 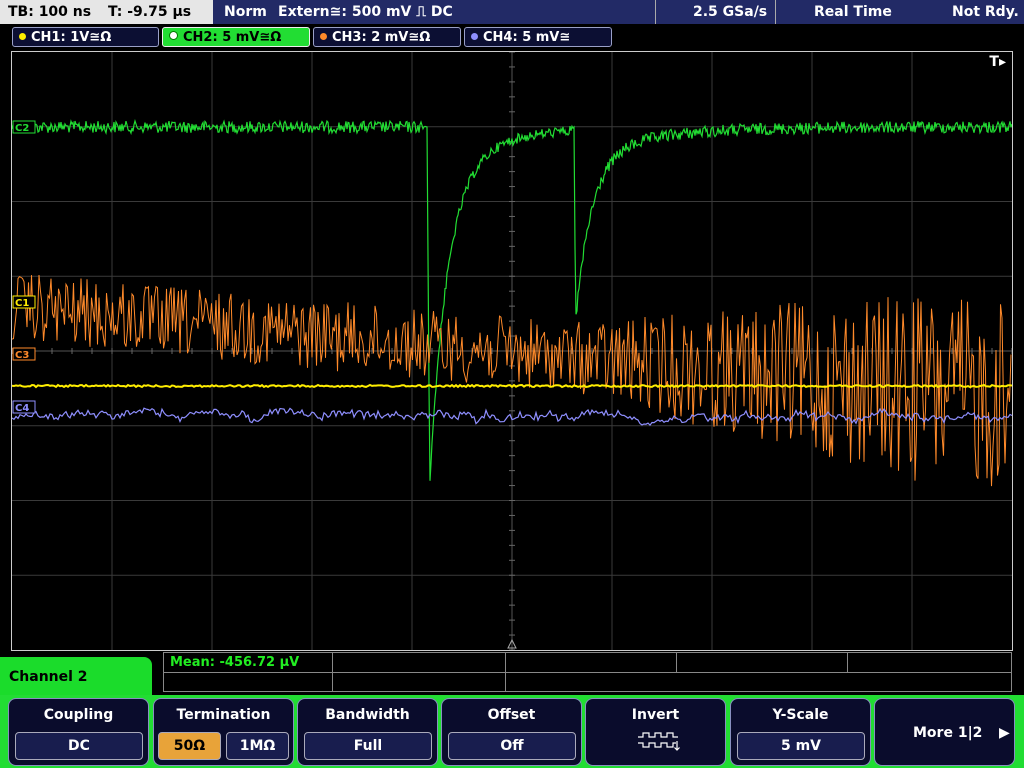 What do you see at coordinates (1004, 733) in the screenshot?
I see `arrow-right-icon: ▶` at bounding box center [1004, 733].